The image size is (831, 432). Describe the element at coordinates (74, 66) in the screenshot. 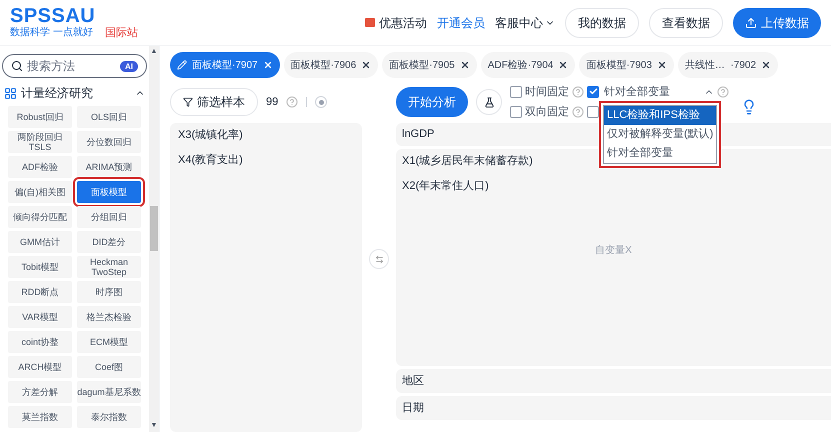

I see `search-field: 搜索方法 AI` at that location.